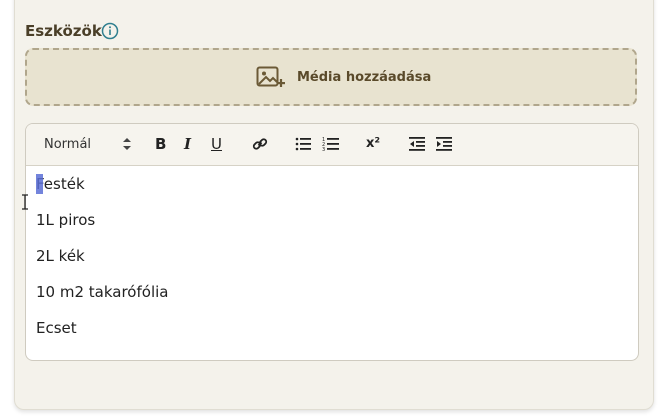  I want to click on superscript-button: x², so click(373, 143).